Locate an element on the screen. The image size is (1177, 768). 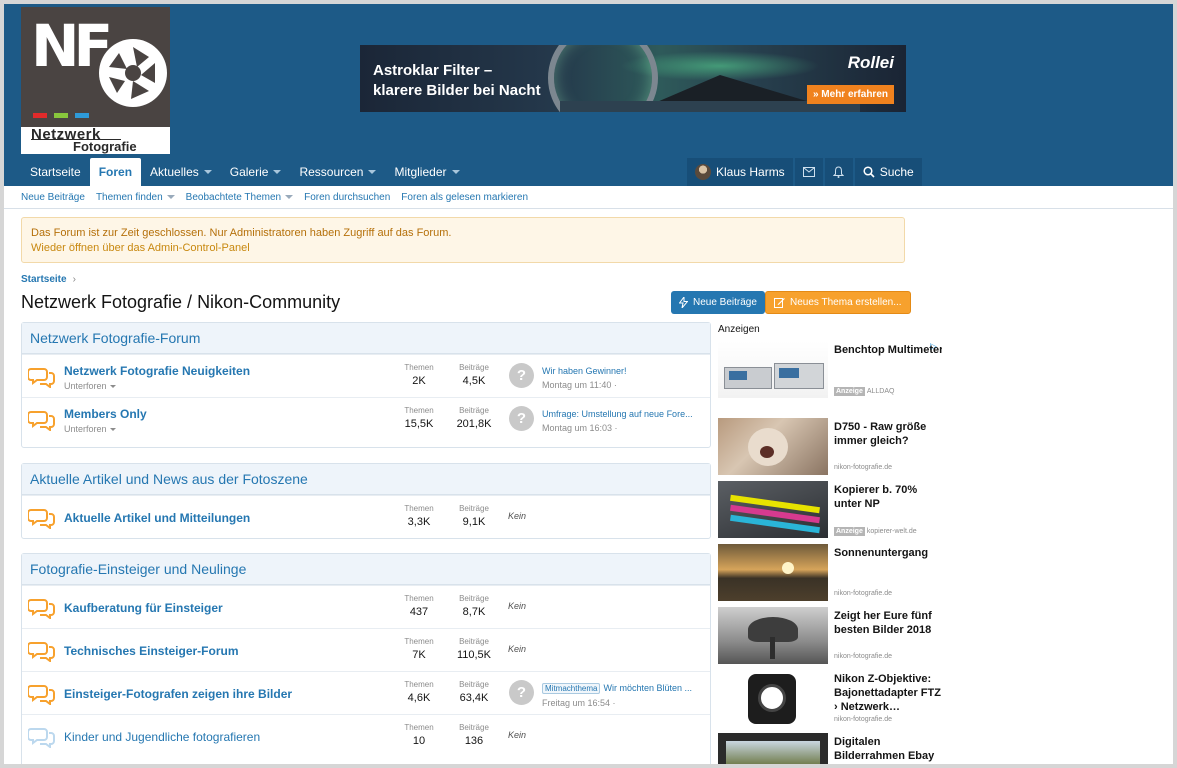
thread-count: Themen 10 is located at coordinates (419, 736).